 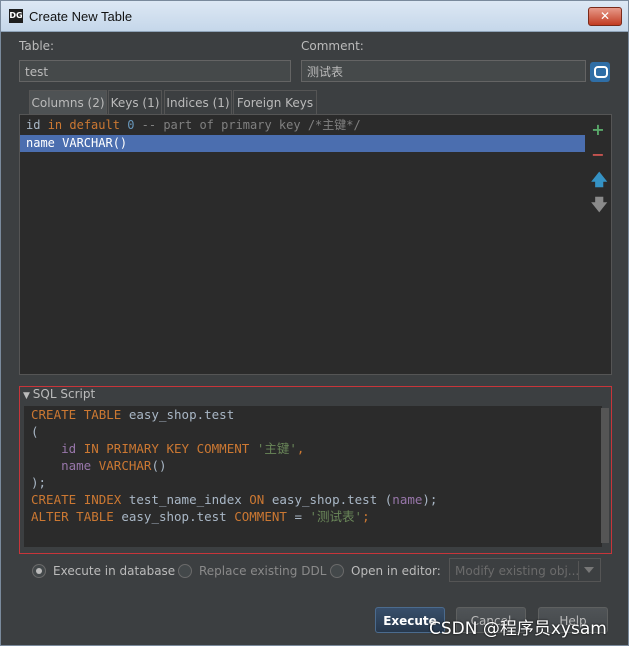 What do you see at coordinates (332, 46) in the screenshot?
I see `comment-label: Comment:` at bounding box center [332, 46].